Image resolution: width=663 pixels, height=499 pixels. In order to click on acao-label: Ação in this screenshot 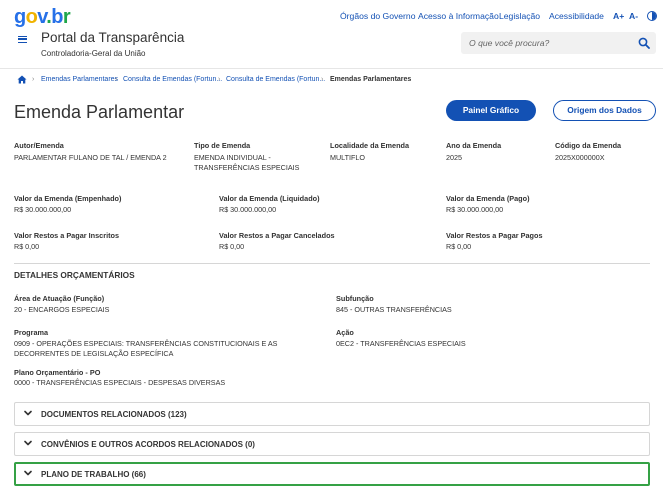, I will do `click(345, 332)`.